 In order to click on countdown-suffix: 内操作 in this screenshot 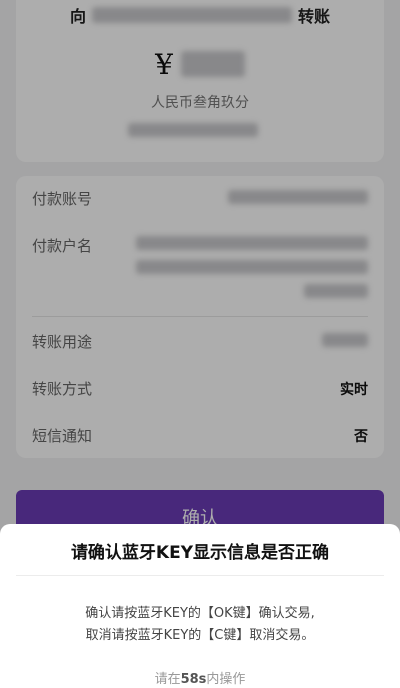, I will do `click(226, 679)`.